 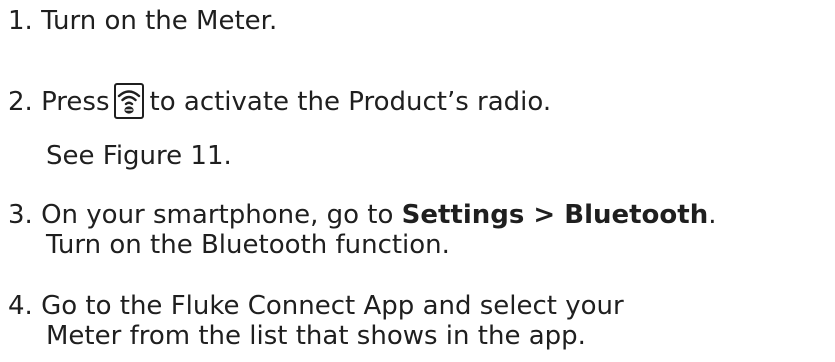 I want to click on step-4-number: 4., so click(x=20, y=306).